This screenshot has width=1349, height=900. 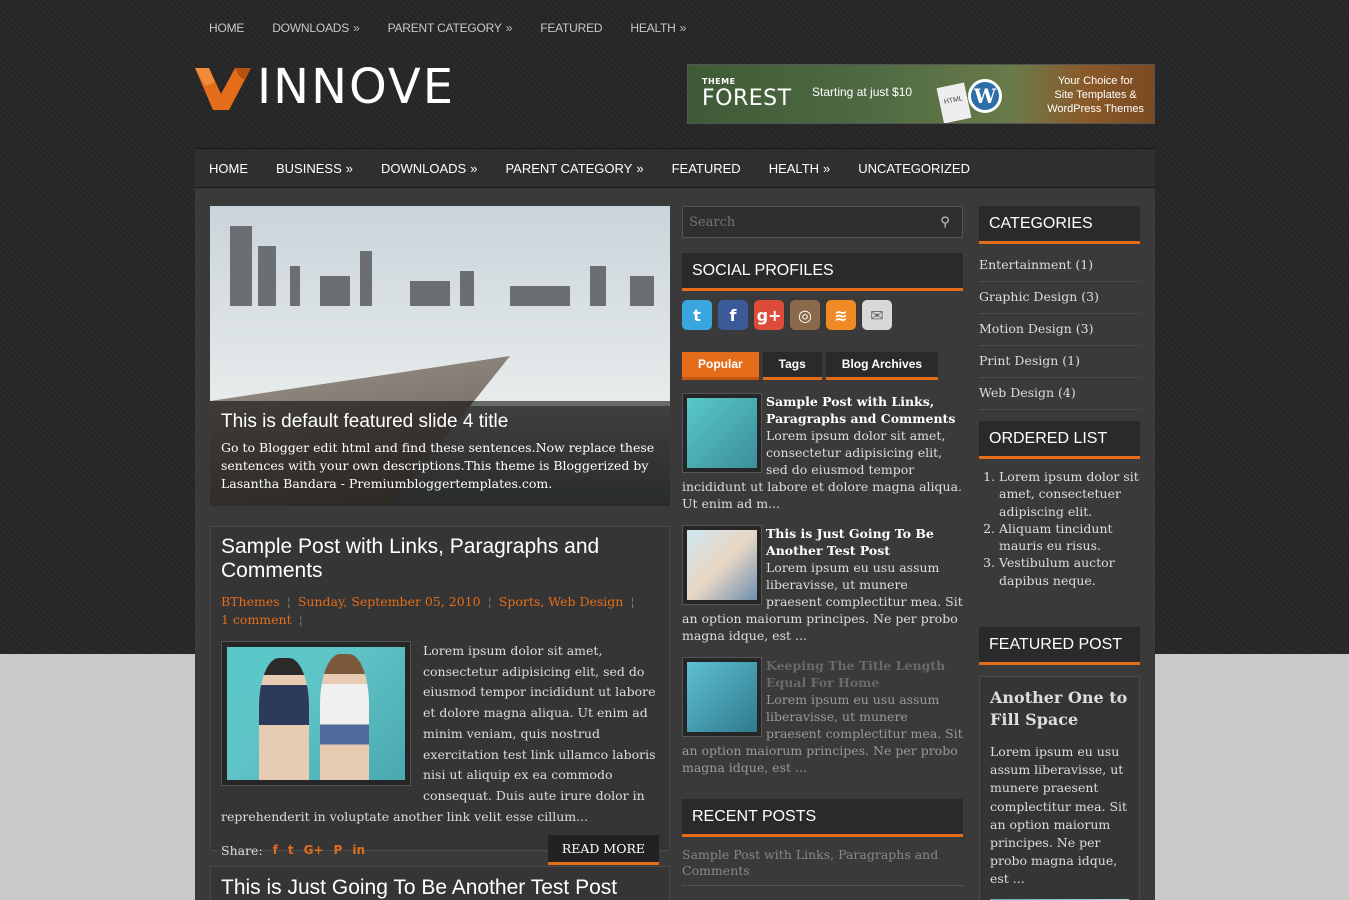 I want to click on logo-v-icon, so click(x=223, y=87).